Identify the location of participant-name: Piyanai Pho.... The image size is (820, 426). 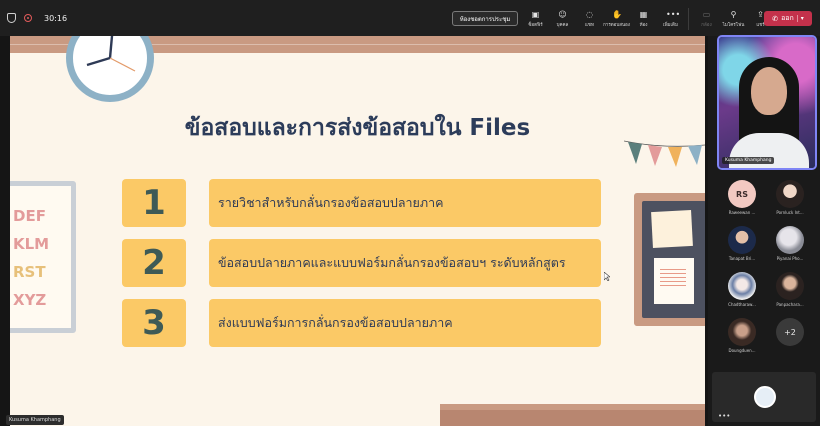
(790, 258).